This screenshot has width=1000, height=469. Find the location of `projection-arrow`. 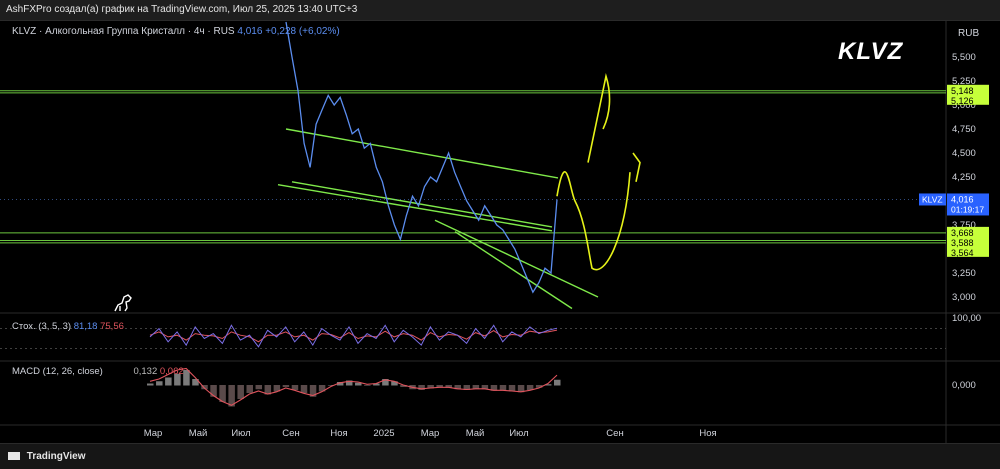

projection-arrow is located at coordinates (636, 167).